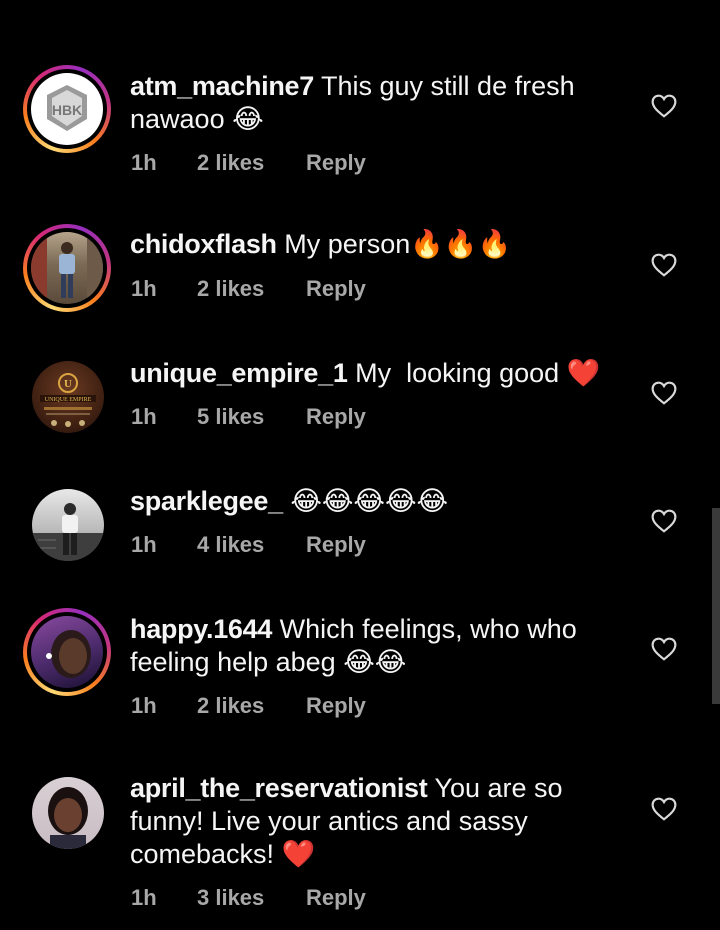 This screenshot has height=930, width=720. What do you see at coordinates (248, 119) in the screenshot?
I see `emoji: 😂` at bounding box center [248, 119].